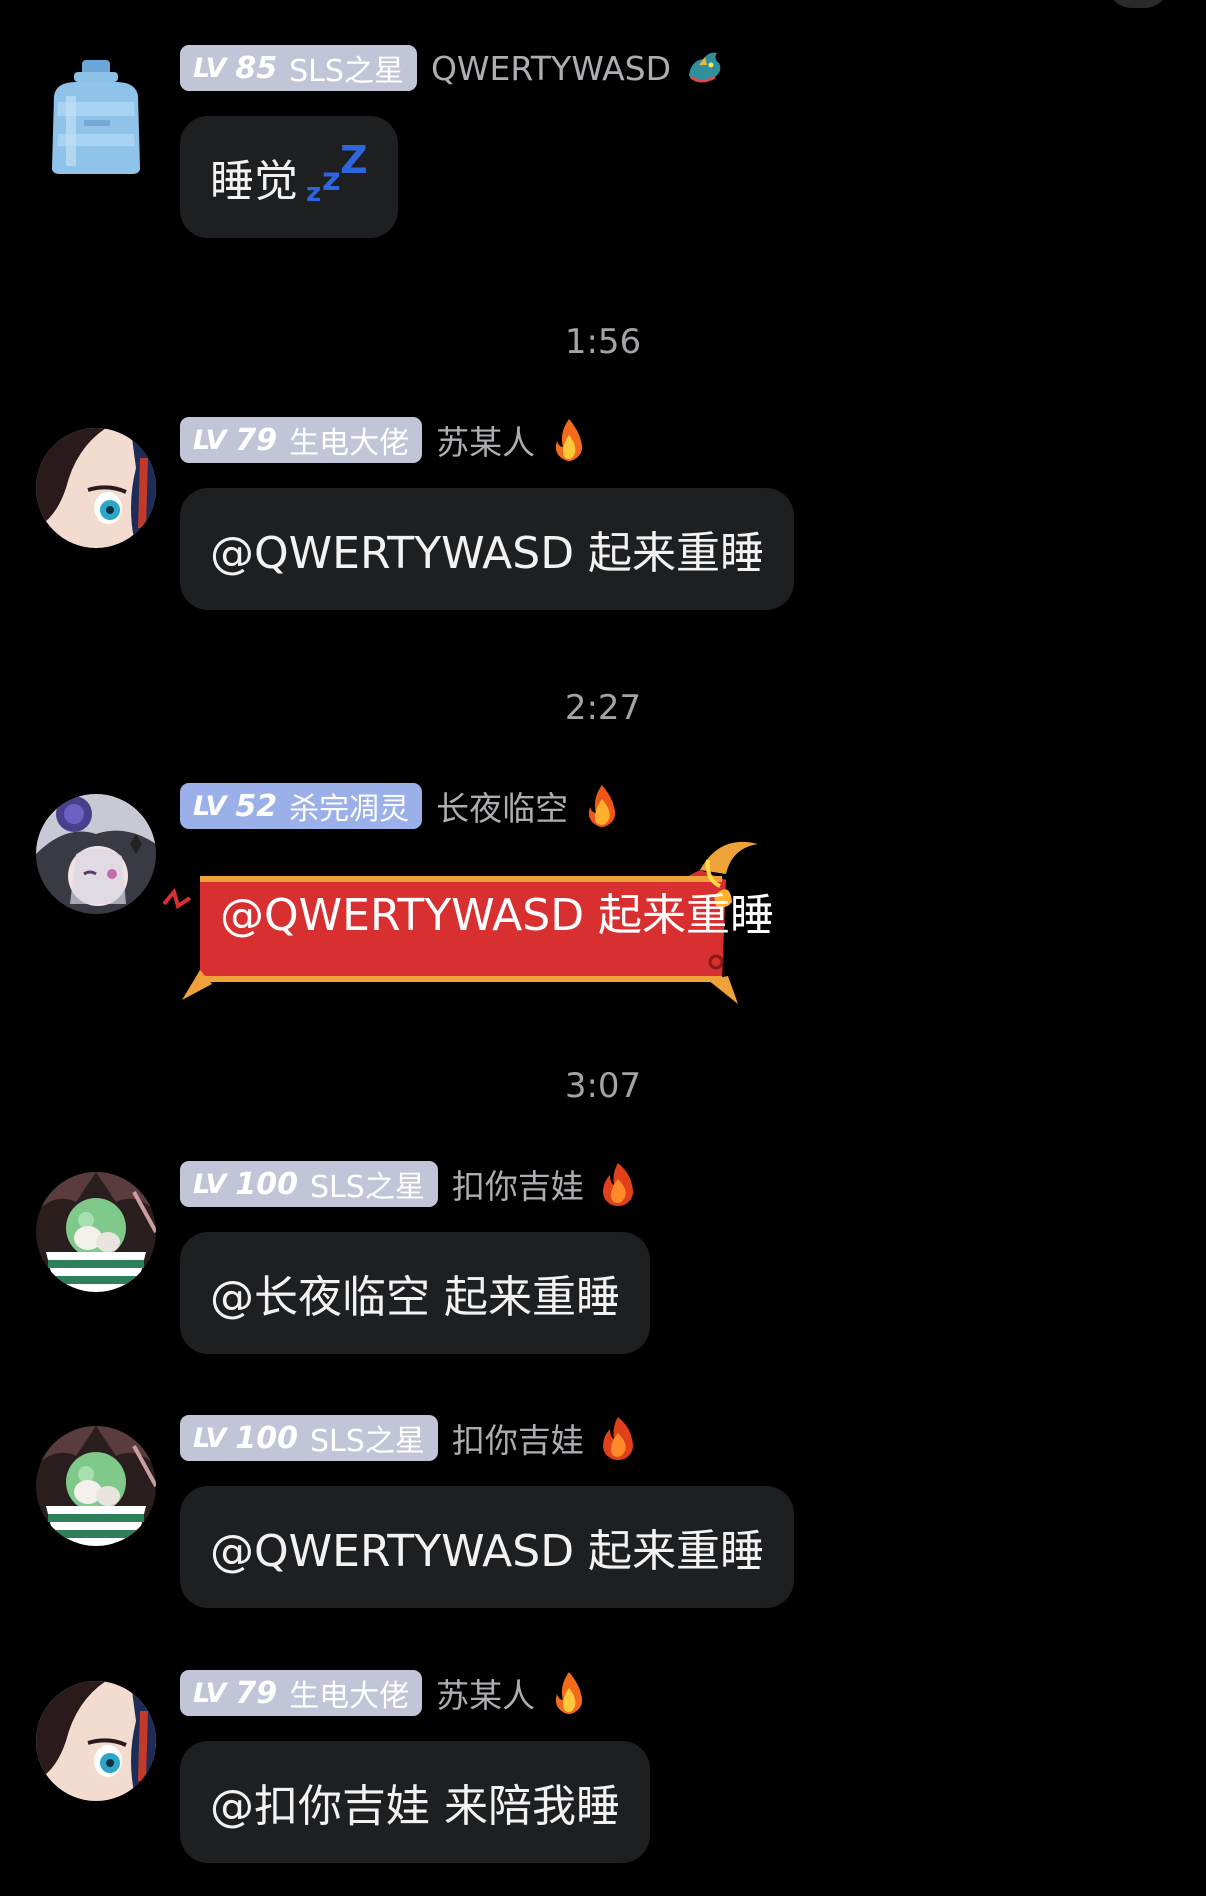 The height and width of the screenshot is (1896, 1206). I want to click on message-timestamp: 3:07, so click(603, 1086).